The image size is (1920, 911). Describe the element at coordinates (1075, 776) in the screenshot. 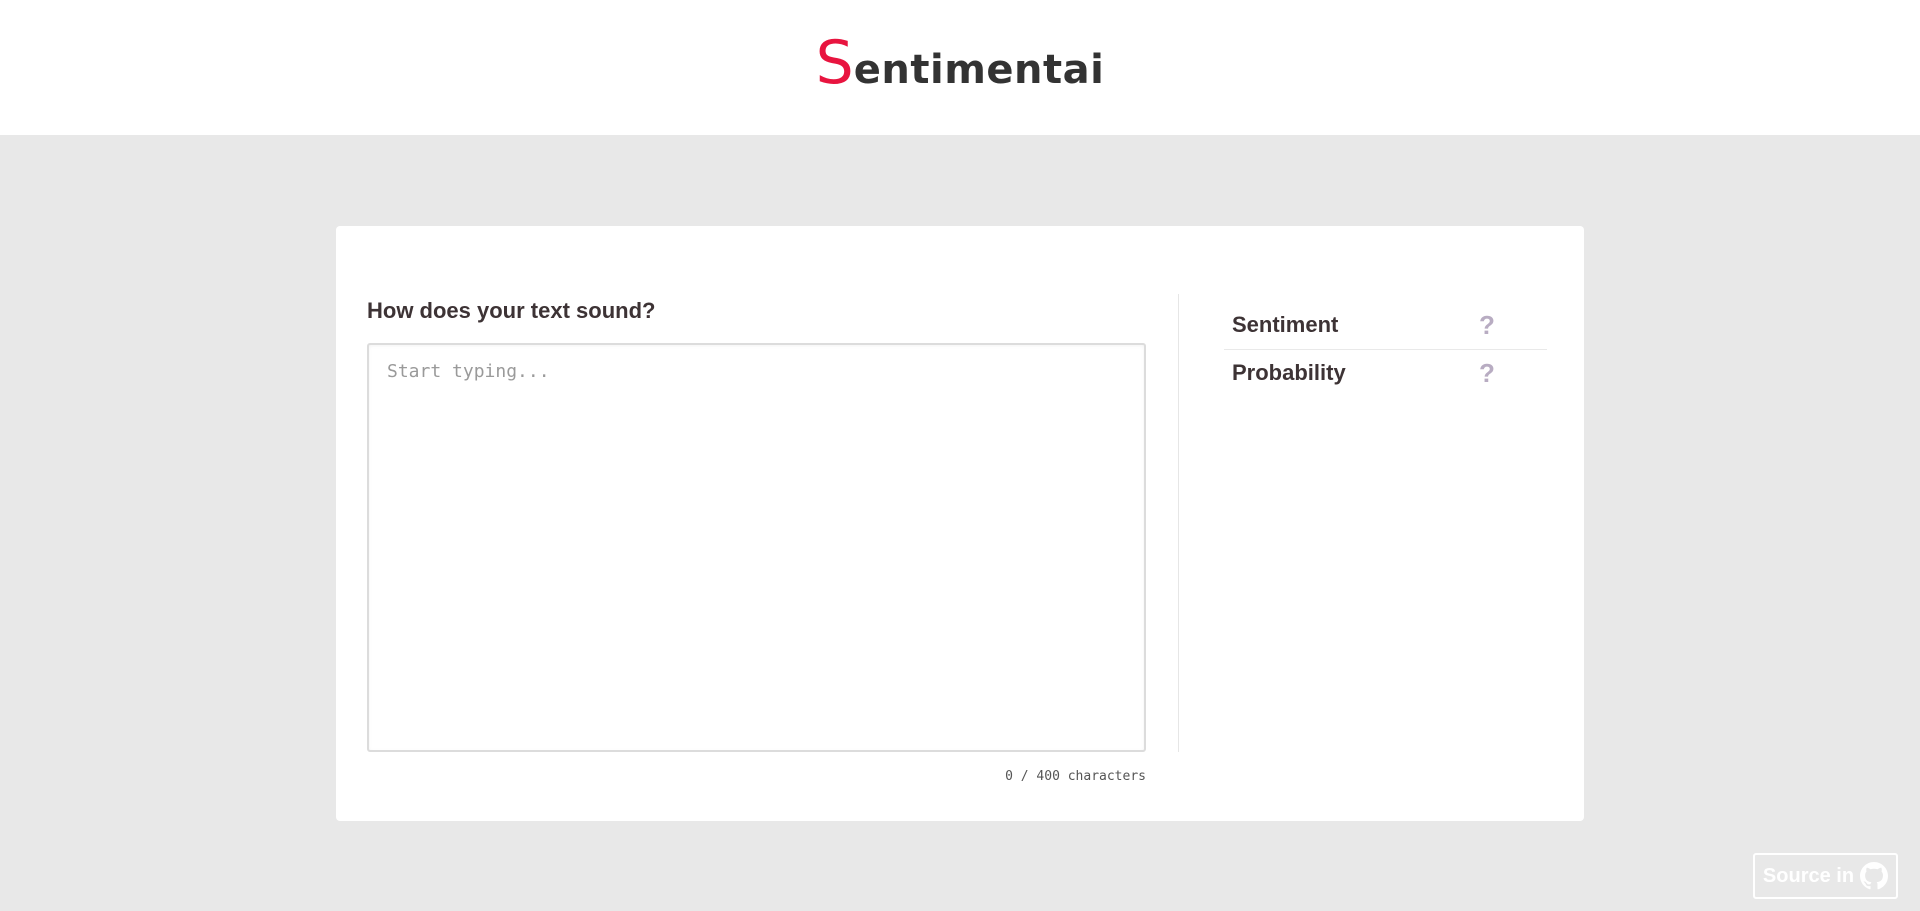

I see `character-counter: 0 / 400 characters` at that location.